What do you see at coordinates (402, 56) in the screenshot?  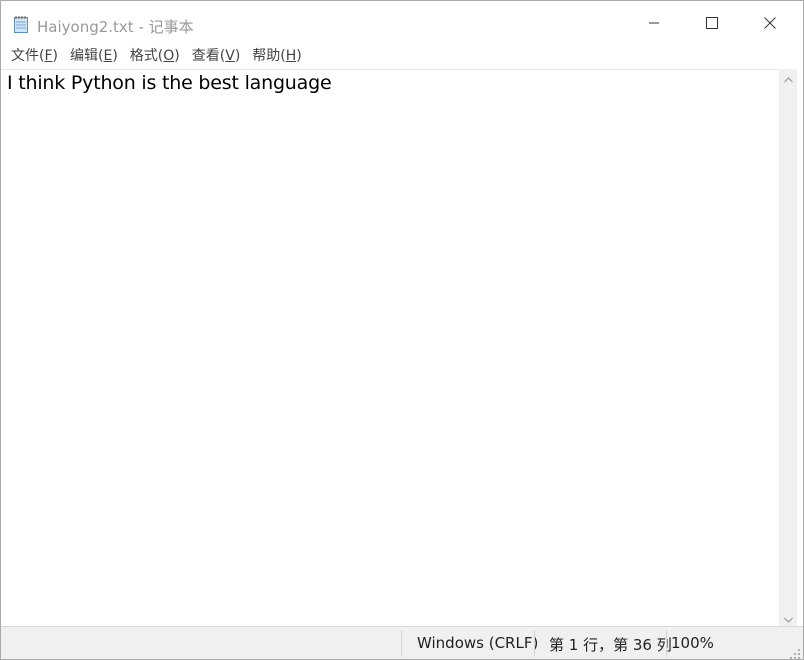 I see `menu-bar: 文件(F) 编辑(E) 格式(O) 查看(V) 帮助(H)` at bounding box center [402, 56].